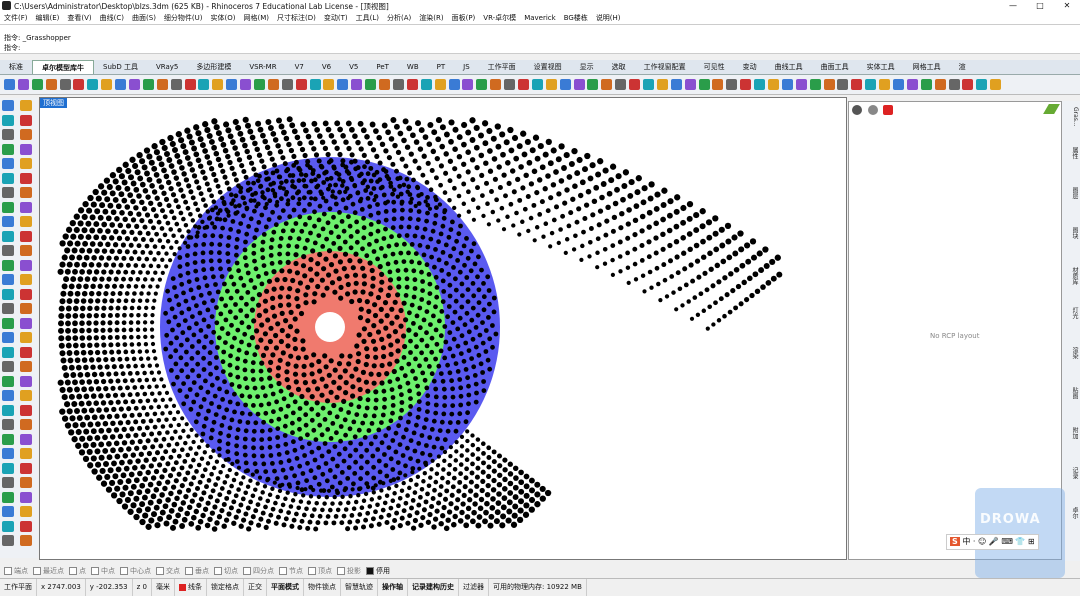 This screenshot has height=596, width=1080. I want to click on toolbar-tab: 曲面工具, so click(835, 67).